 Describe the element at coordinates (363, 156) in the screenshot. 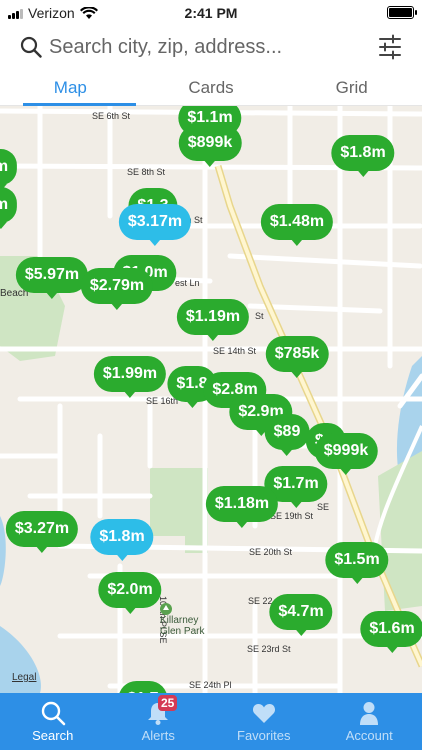

I see `price-pin: $1.8m` at that location.